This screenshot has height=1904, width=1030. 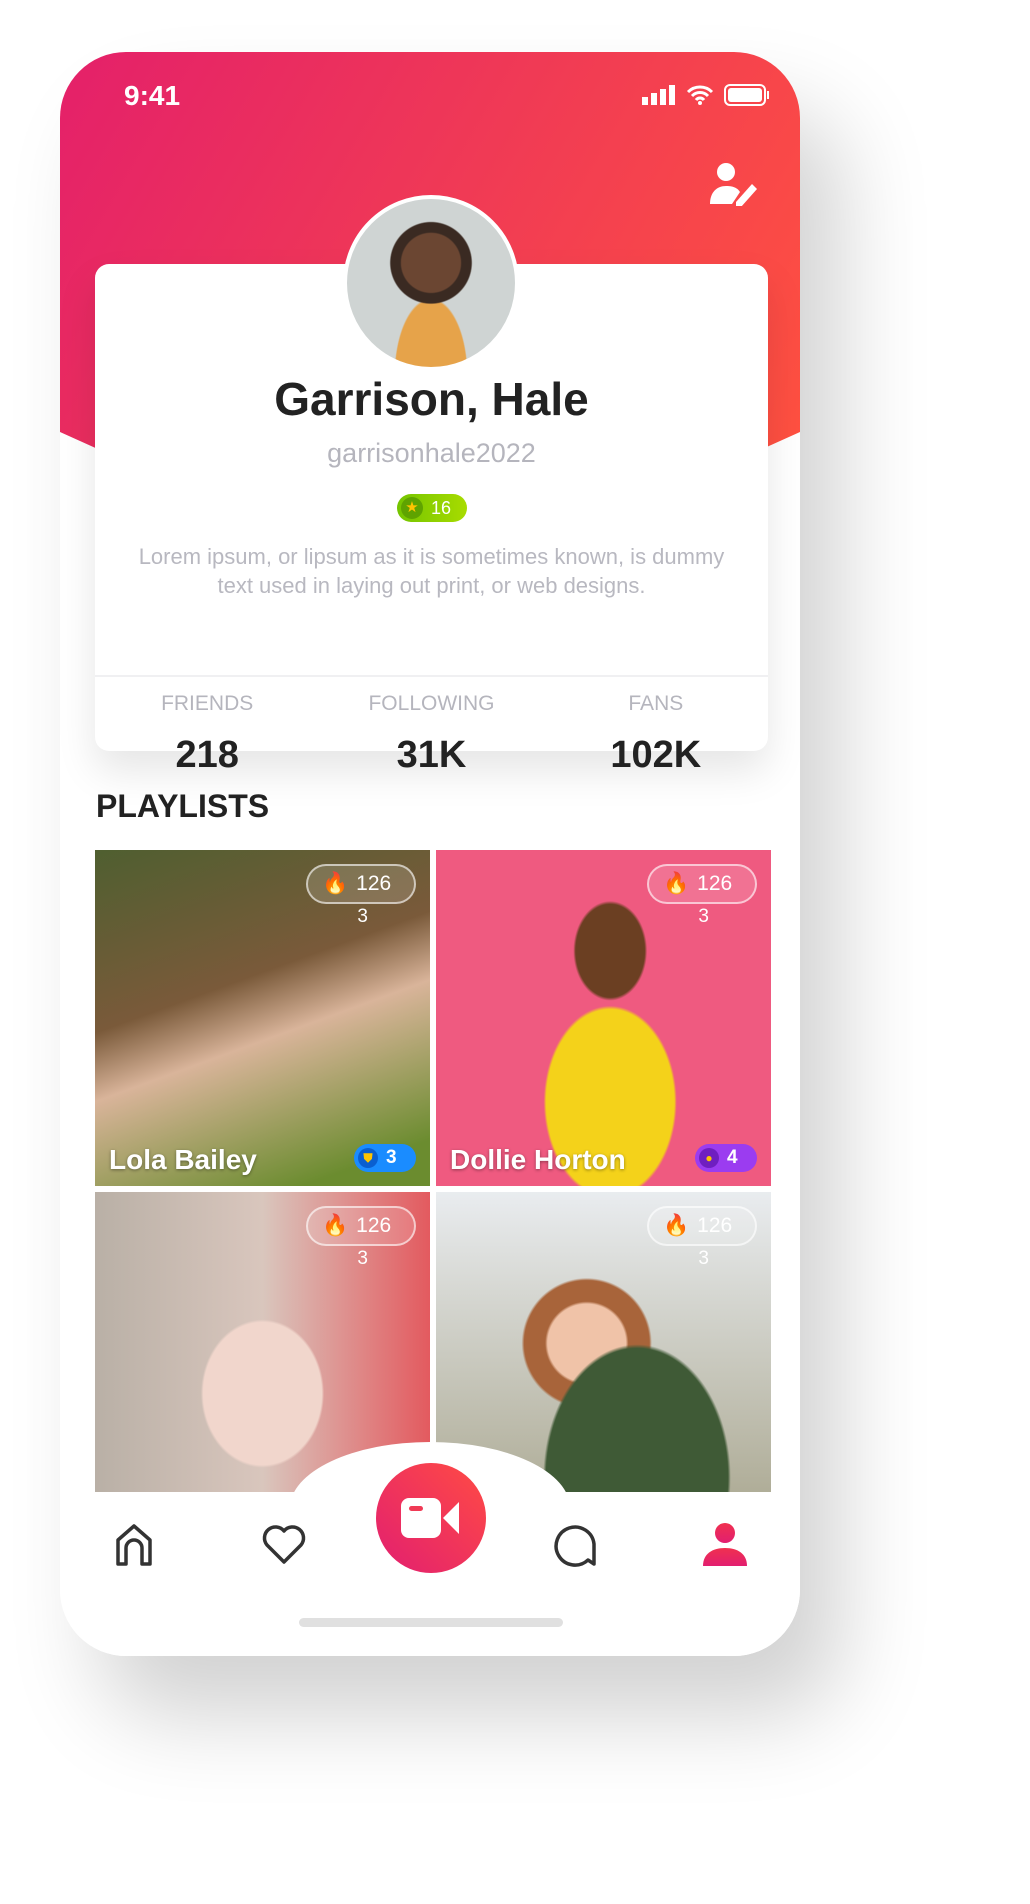 I want to click on level-value: 16, so click(x=441, y=507).